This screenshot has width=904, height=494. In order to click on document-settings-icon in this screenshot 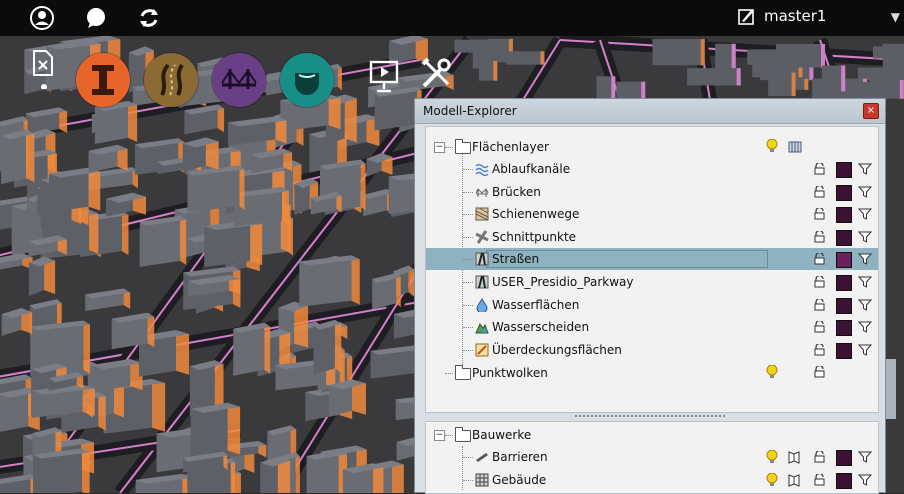, I will do `click(43, 69)`.